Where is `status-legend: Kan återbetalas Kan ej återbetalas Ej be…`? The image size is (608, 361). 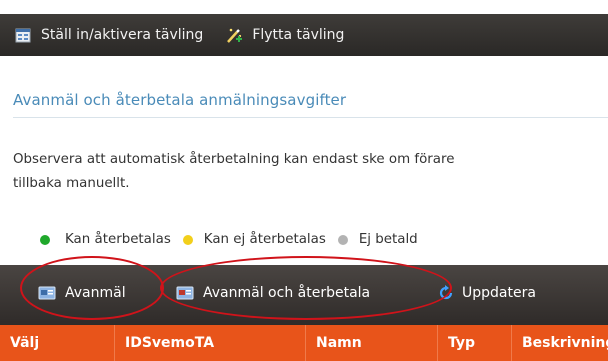 status-legend: Kan återbetalas Kan ej återbetalas Ej be… is located at coordinates (235, 239).